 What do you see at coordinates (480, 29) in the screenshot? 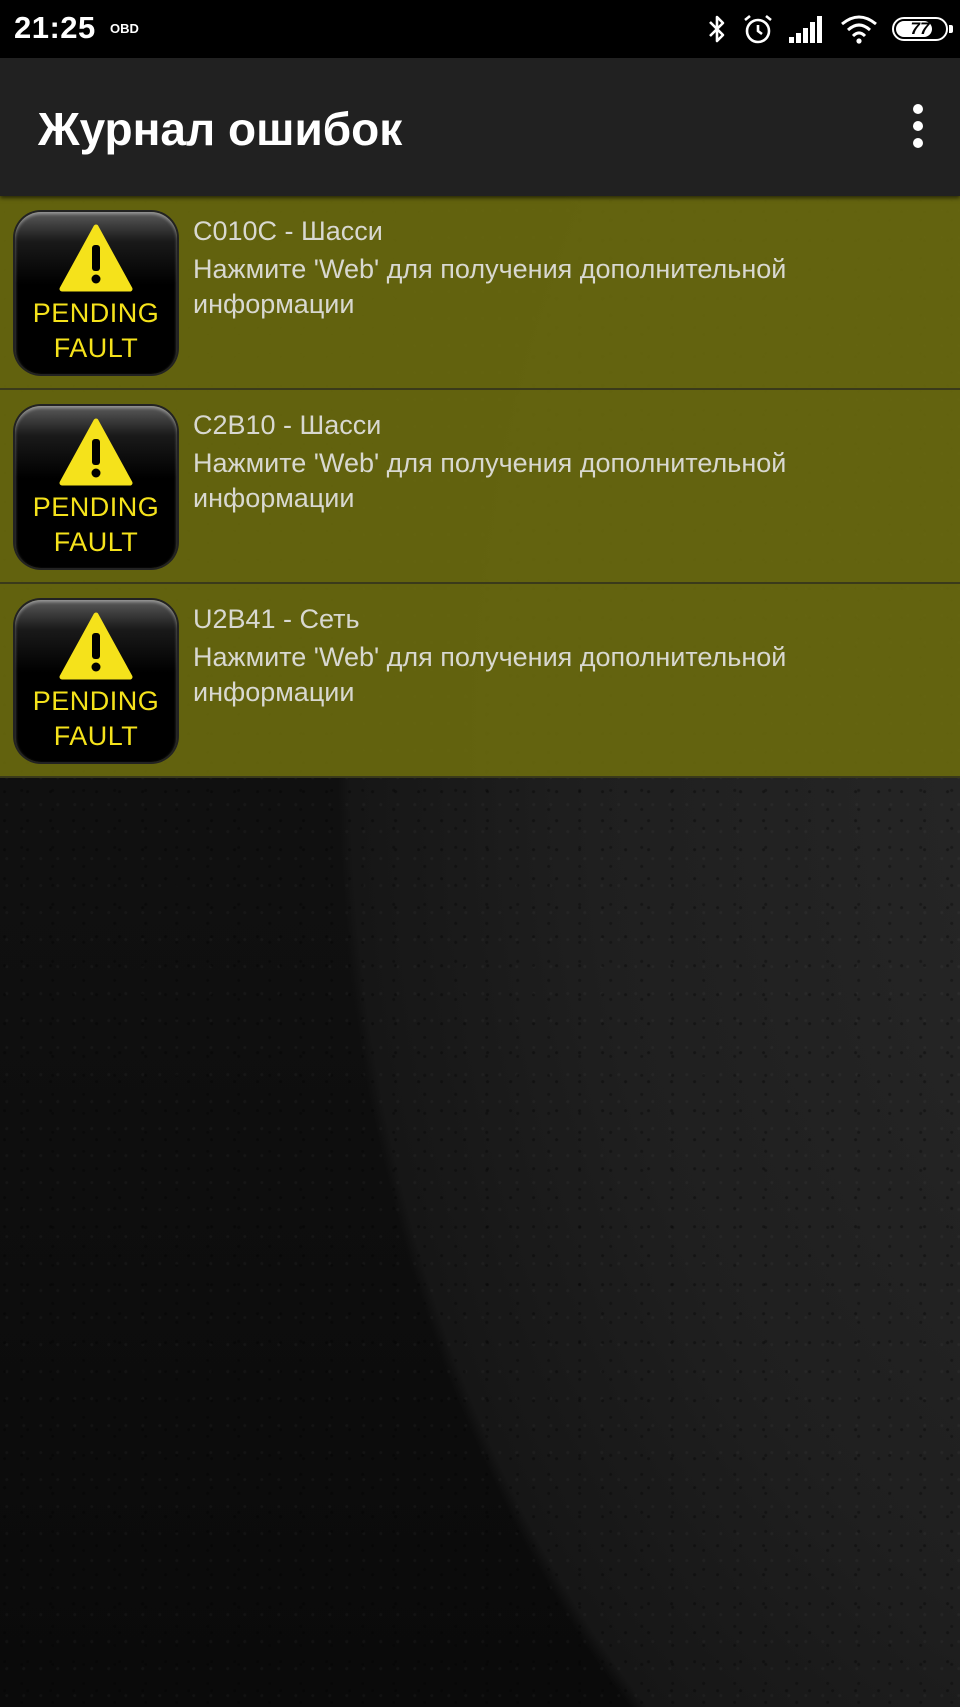
I see `status-bar: 21:25 OBD 77` at bounding box center [480, 29].